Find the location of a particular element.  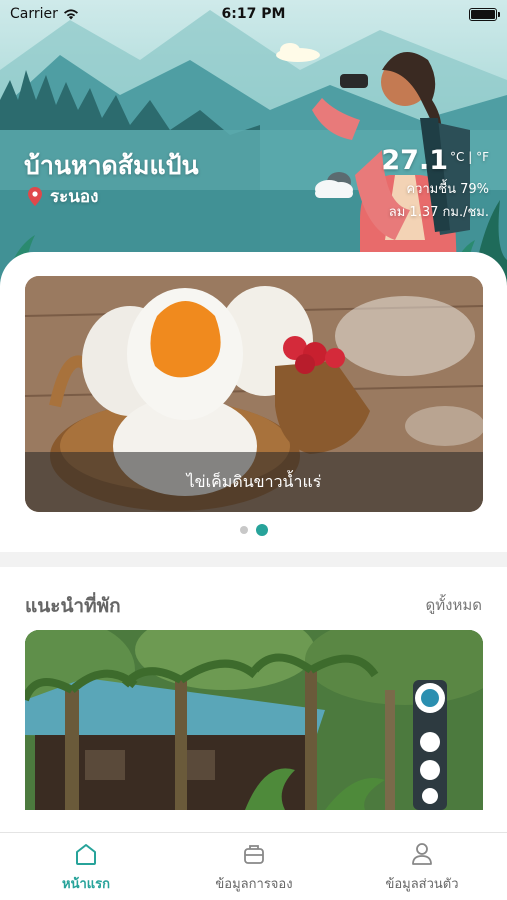

tab-booking: ข้อมูลการจอง is located at coordinates (254, 866).